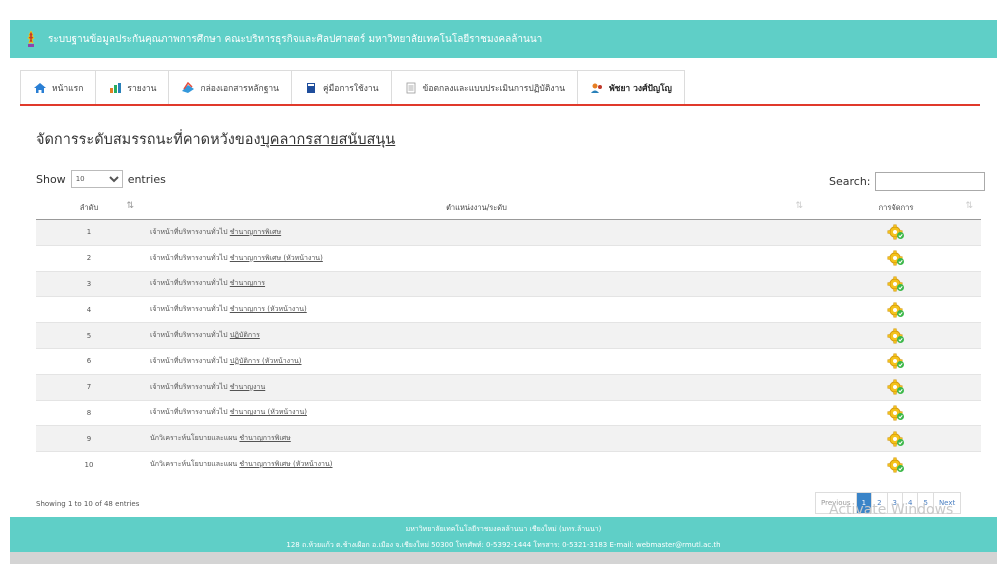 The height and width of the screenshot is (564, 997). I want to click on home-icon, so click(40, 88).